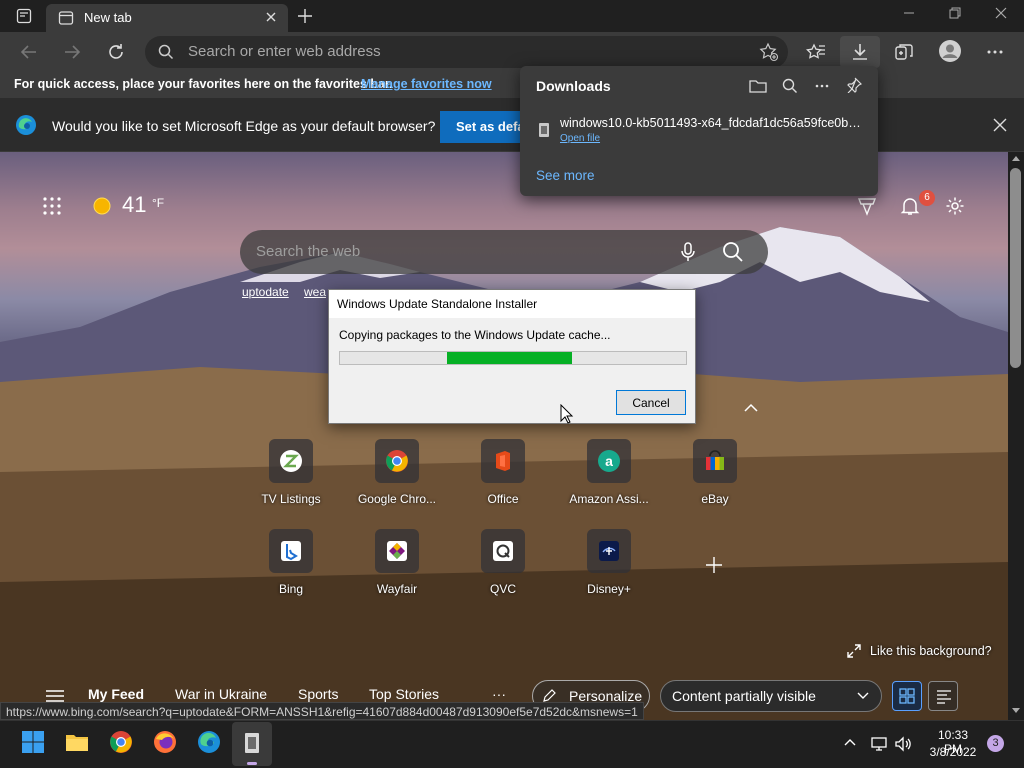 The width and height of the screenshot is (1024, 768). Describe the element at coordinates (651, 402) in the screenshot. I see `cancel-button: Cancel` at that location.